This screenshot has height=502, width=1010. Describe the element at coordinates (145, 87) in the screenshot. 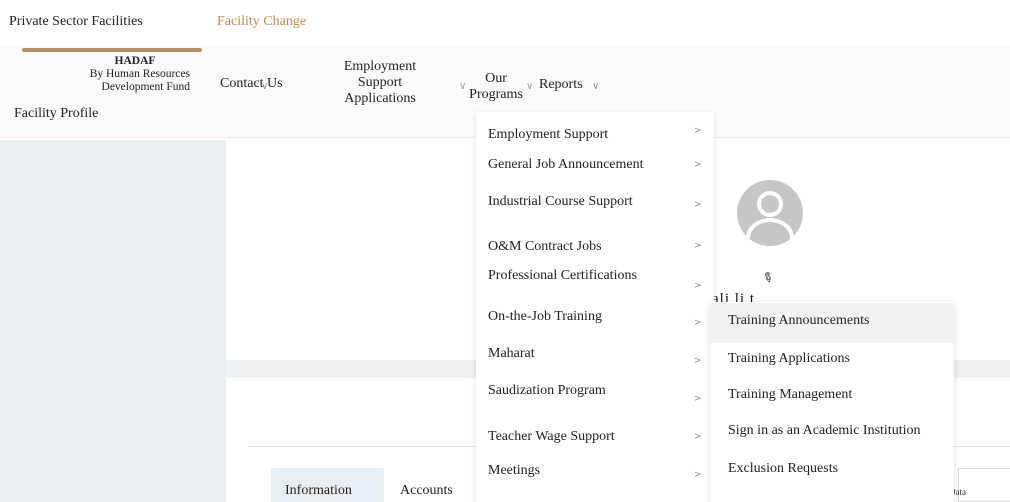

I see `logo-tagline-2: Development Fund` at that location.